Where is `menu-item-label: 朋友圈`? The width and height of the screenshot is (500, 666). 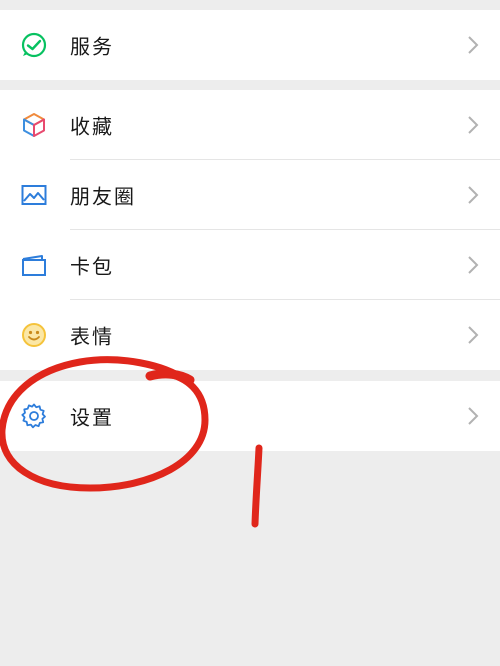 menu-item-label: 朋友圈 is located at coordinates (103, 196).